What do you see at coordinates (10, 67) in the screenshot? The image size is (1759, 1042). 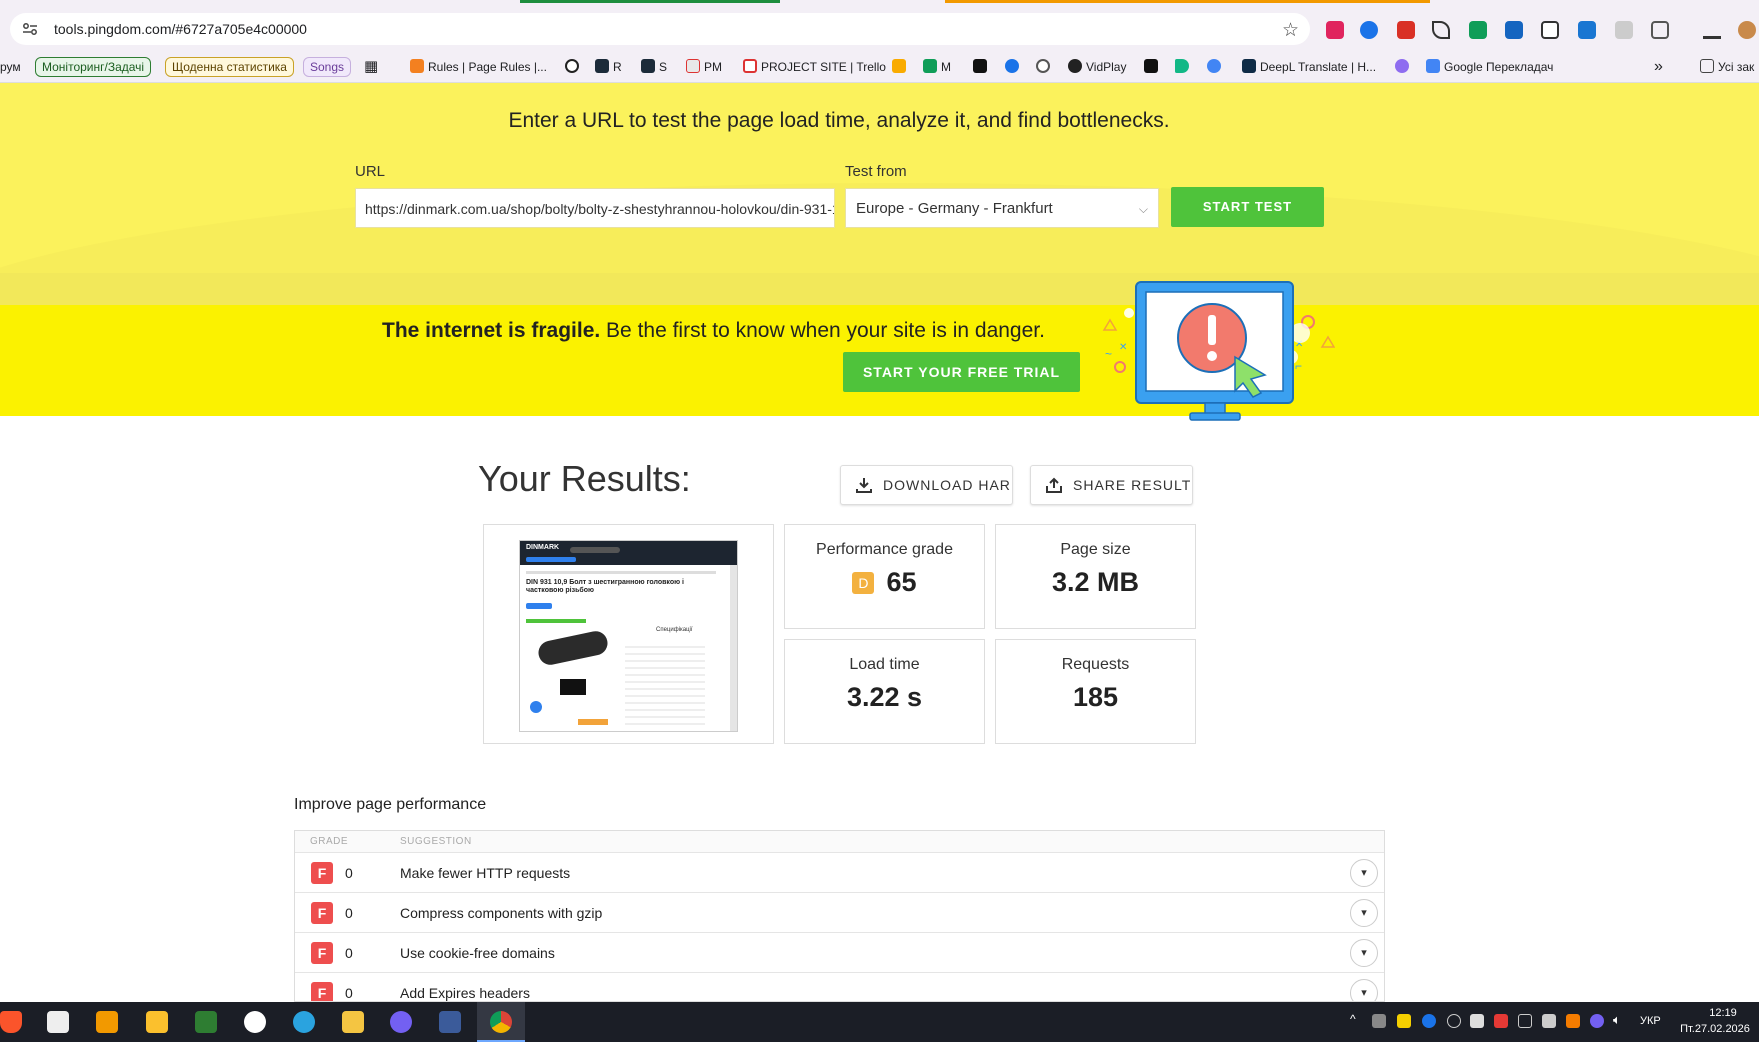 I see `bookmark-item: рум` at bounding box center [10, 67].